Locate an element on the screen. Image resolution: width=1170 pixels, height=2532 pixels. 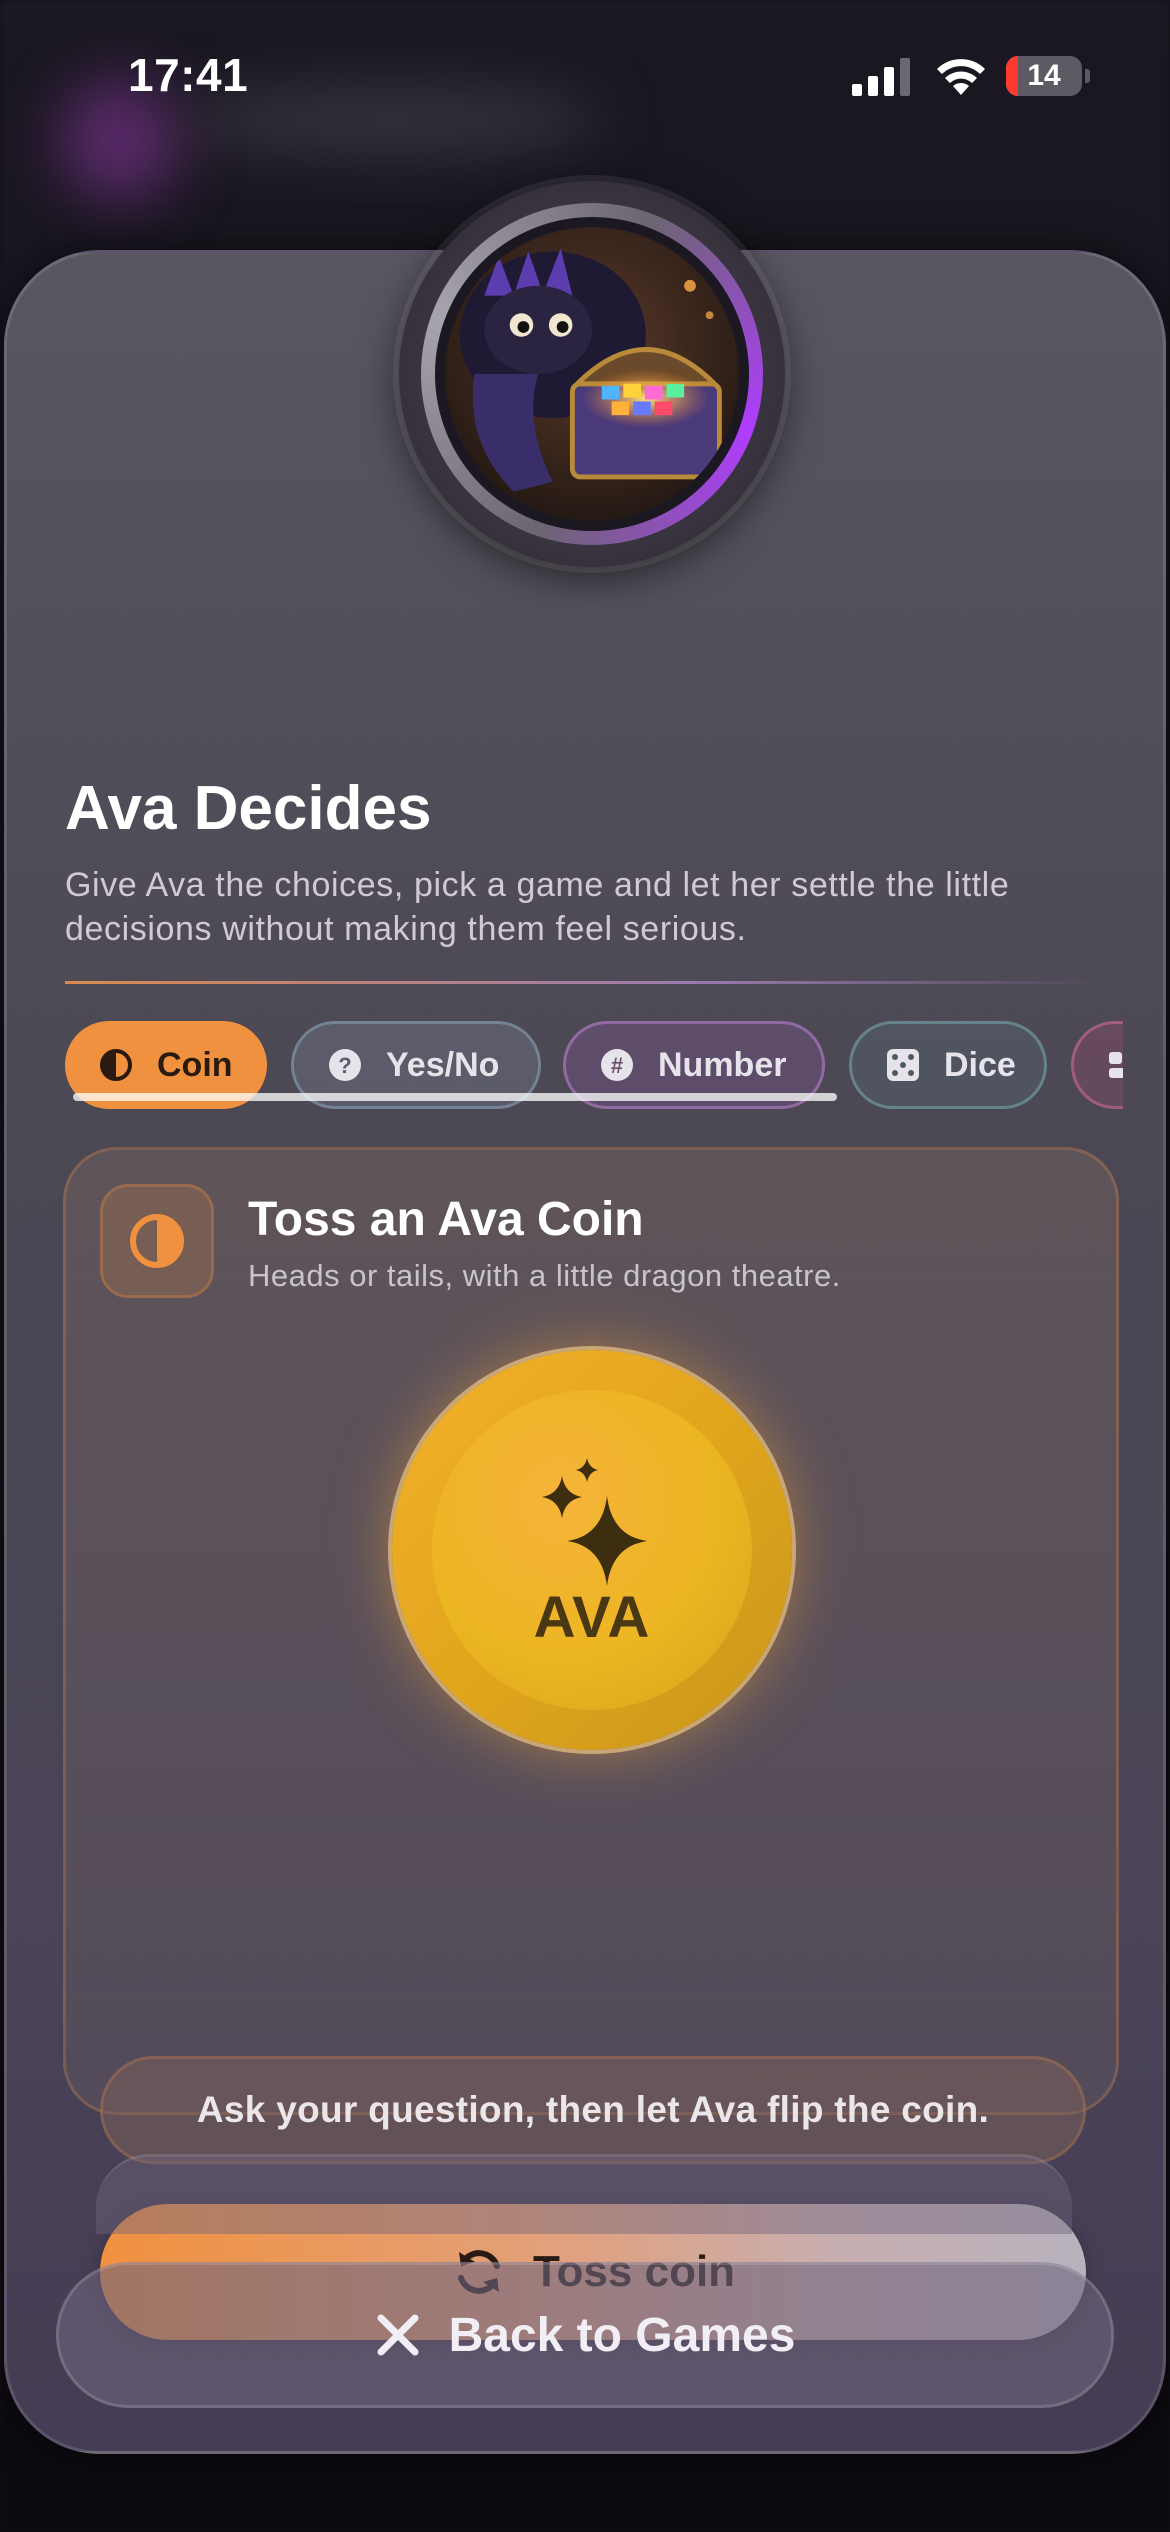
tabs-scrollbar is located at coordinates (455, 1097).